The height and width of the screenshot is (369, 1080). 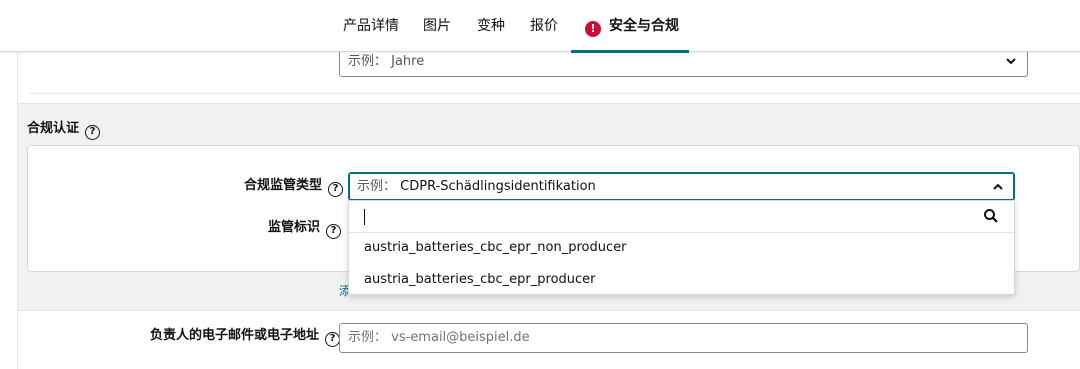 I want to click on email-label: 负责人的电子邮件或电子地址?, so click(x=245, y=335).